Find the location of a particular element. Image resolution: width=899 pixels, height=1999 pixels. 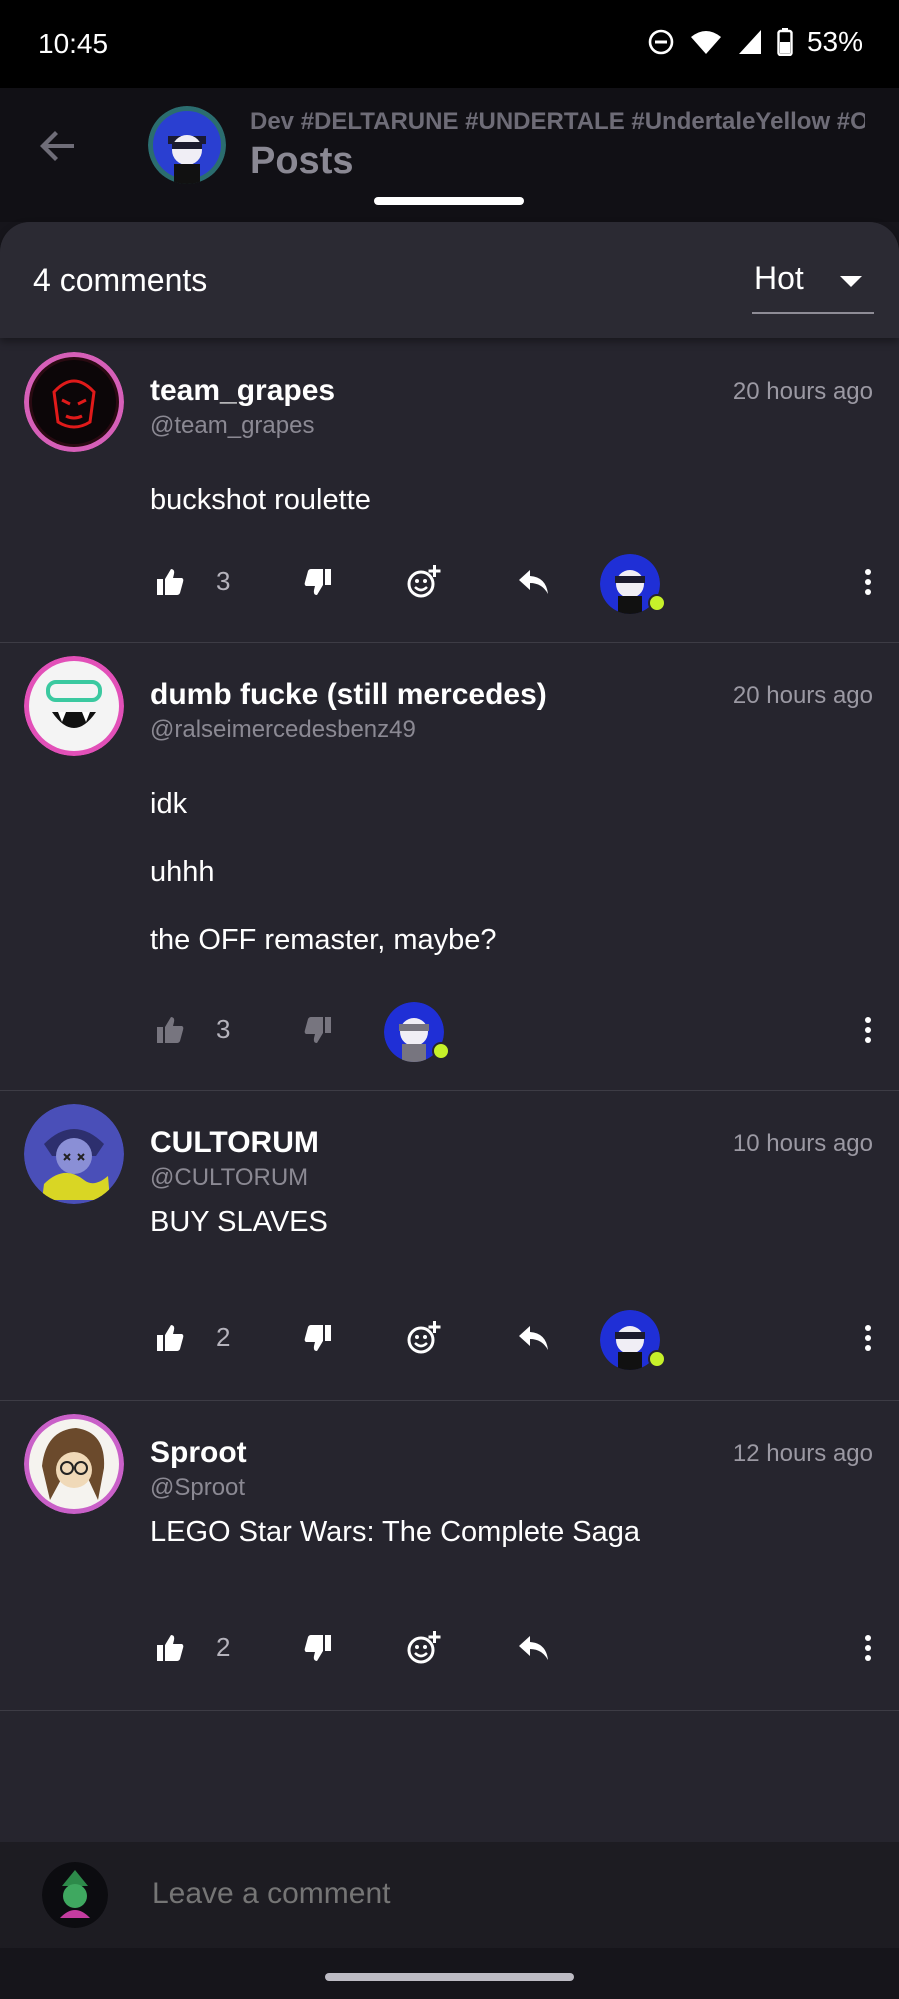

sort-value: Hot is located at coordinates (779, 278).